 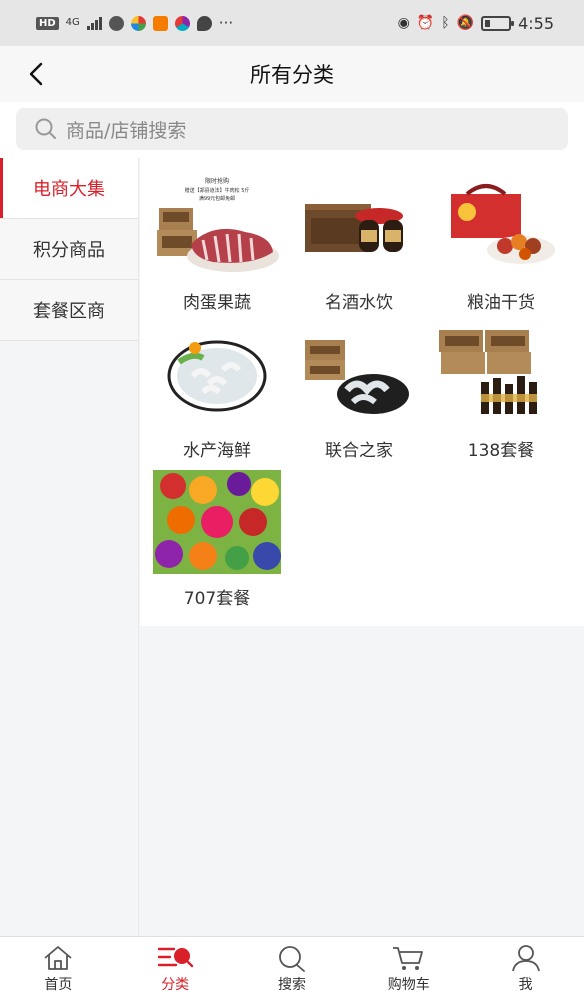 What do you see at coordinates (501, 374) in the screenshot?
I see `boxes-and-bottles-image` at bounding box center [501, 374].